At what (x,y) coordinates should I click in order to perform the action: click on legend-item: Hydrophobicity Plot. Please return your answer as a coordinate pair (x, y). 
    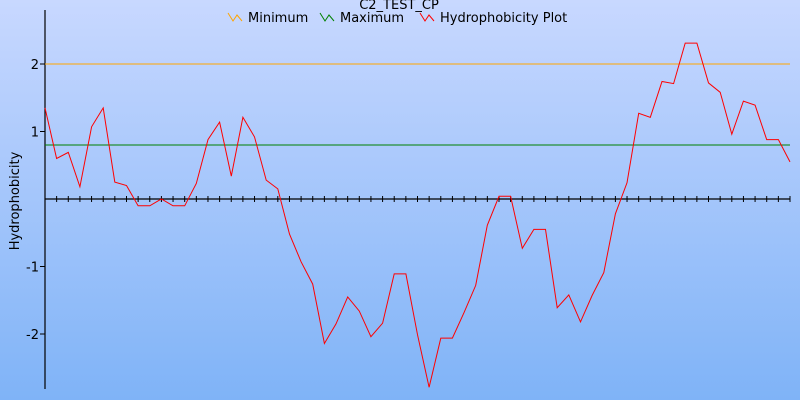
    Looking at the image, I should click on (493, 18).